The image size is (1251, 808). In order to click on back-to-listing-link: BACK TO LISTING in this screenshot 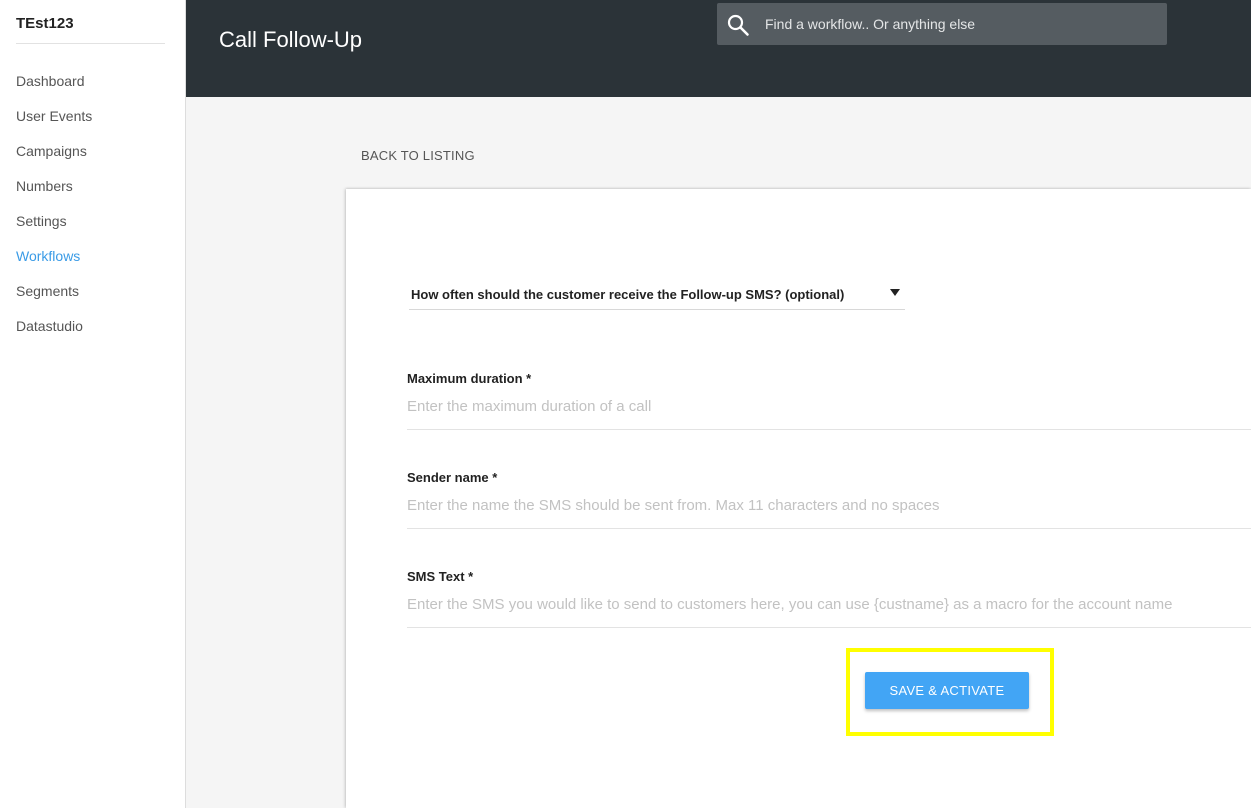, I will do `click(418, 155)`.